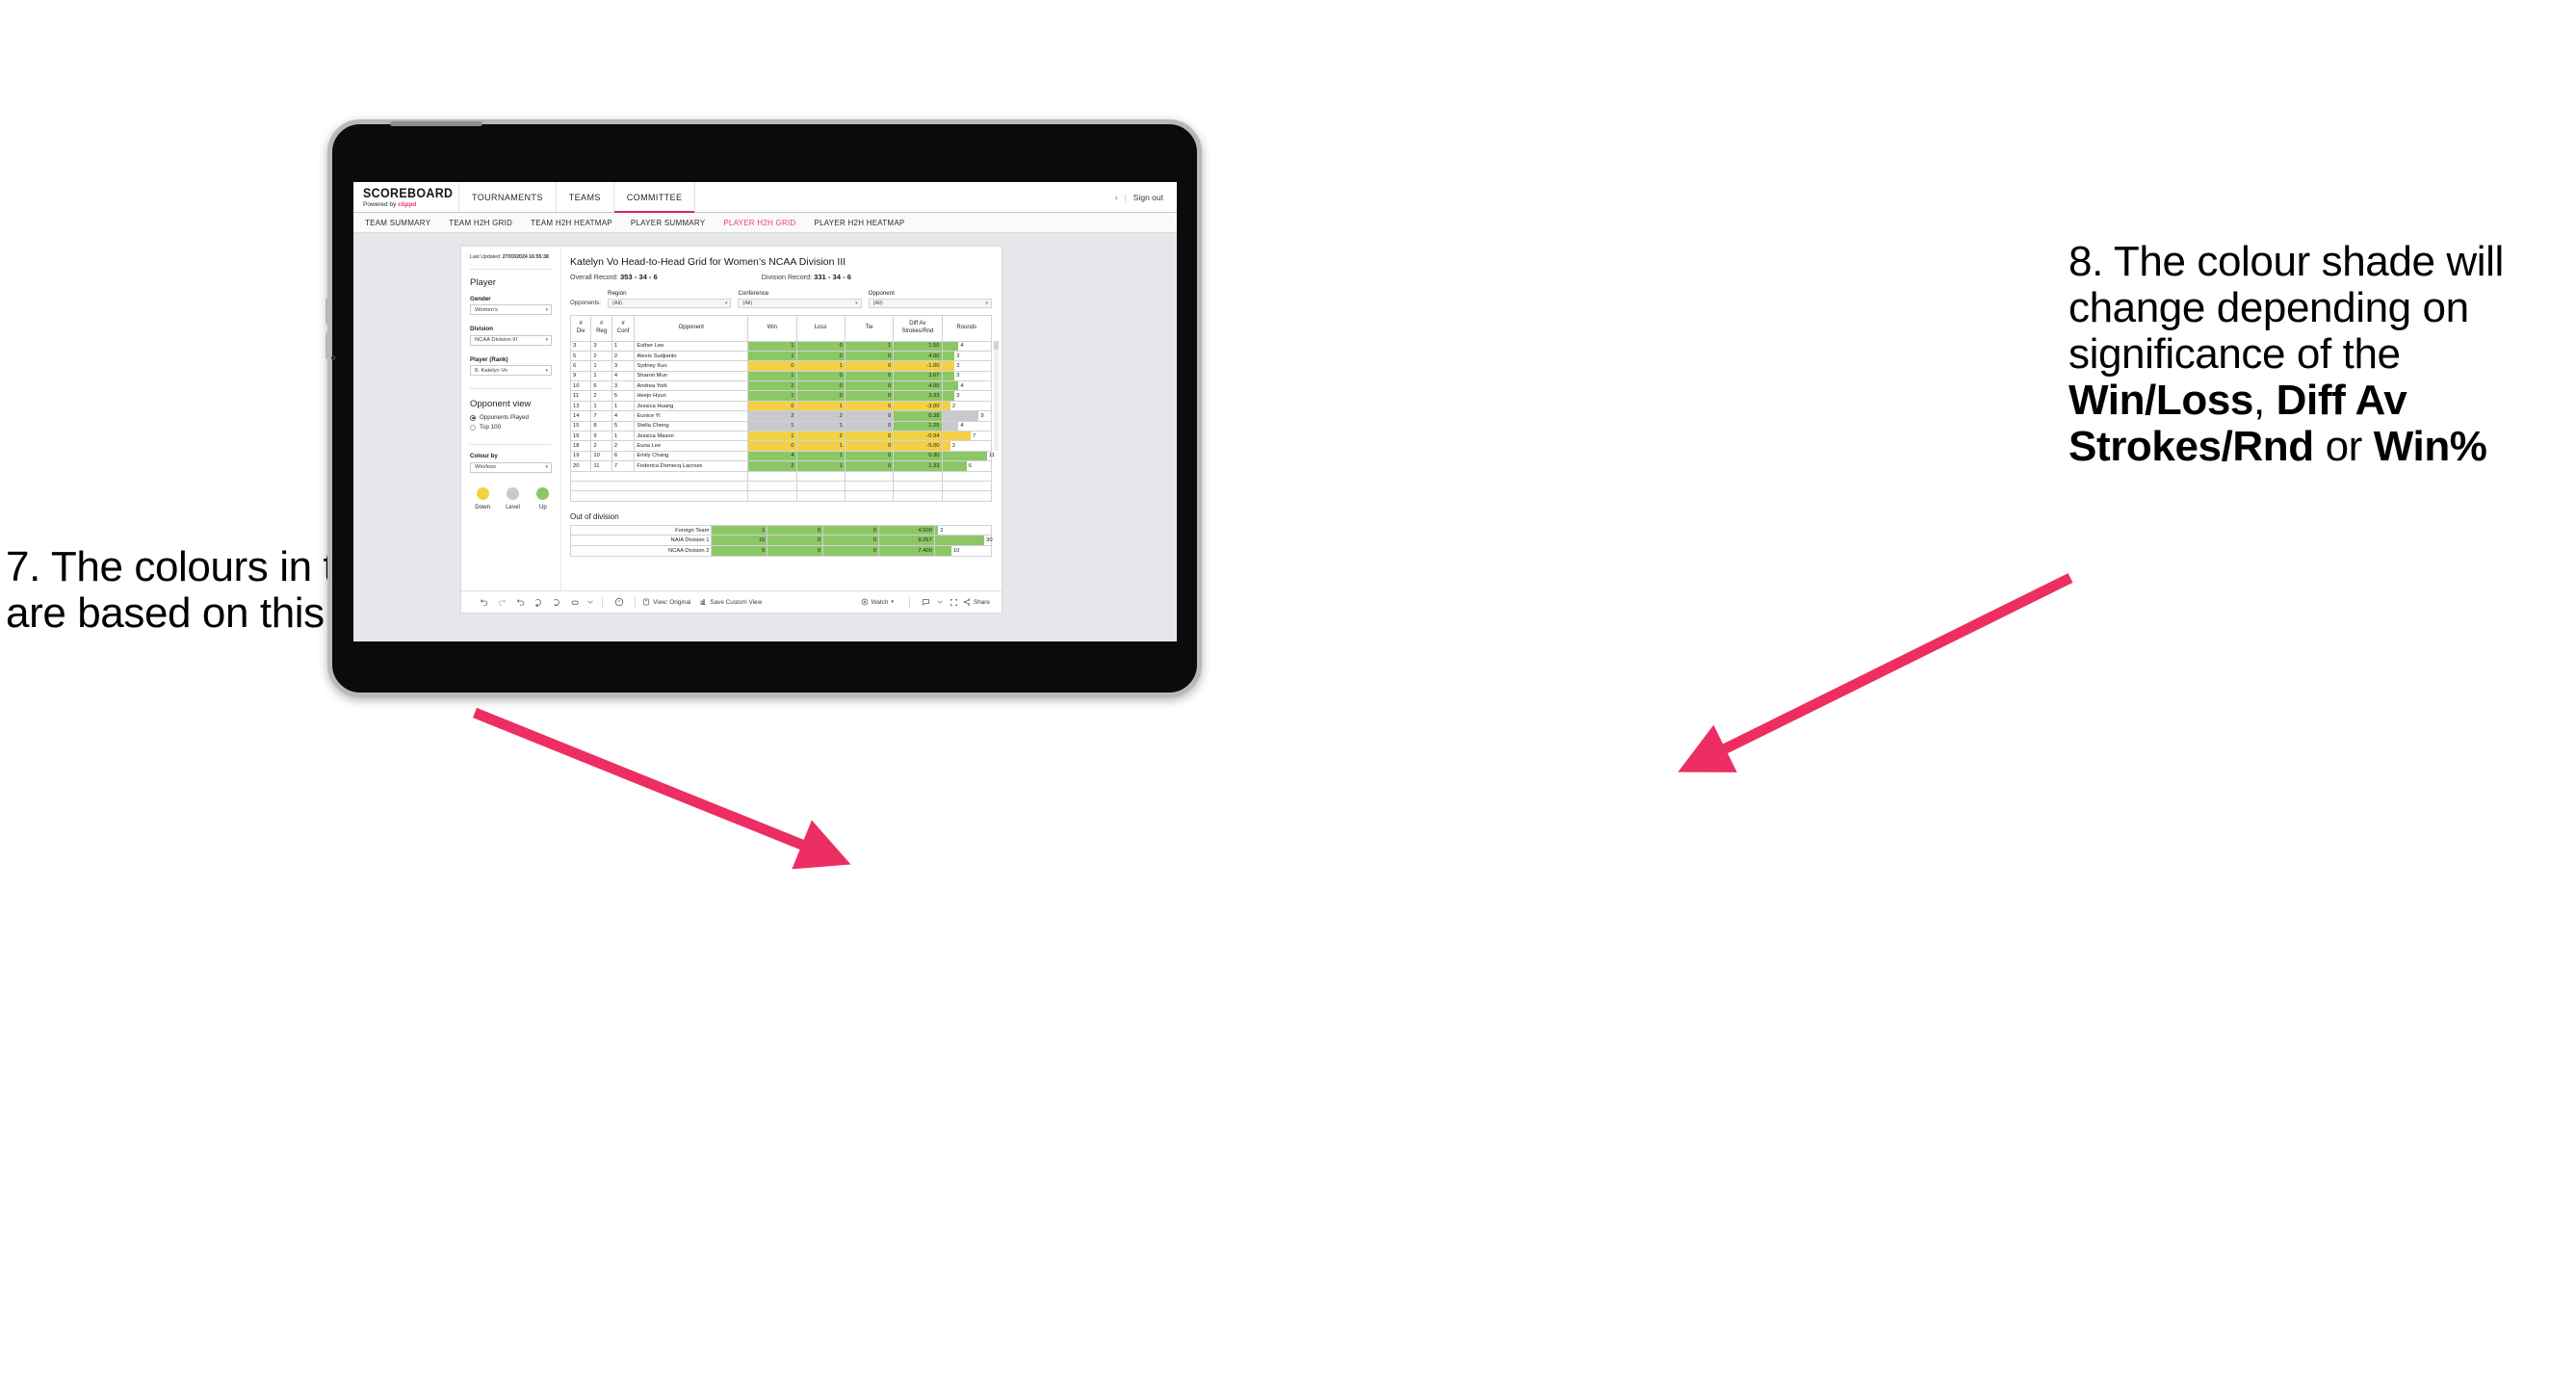 The height and width of the screenshot is (1386, 2576). I want to click on table-row: 15 8 5 Stella Cheng 1 1 0 1.25 4, so click(780, 426).